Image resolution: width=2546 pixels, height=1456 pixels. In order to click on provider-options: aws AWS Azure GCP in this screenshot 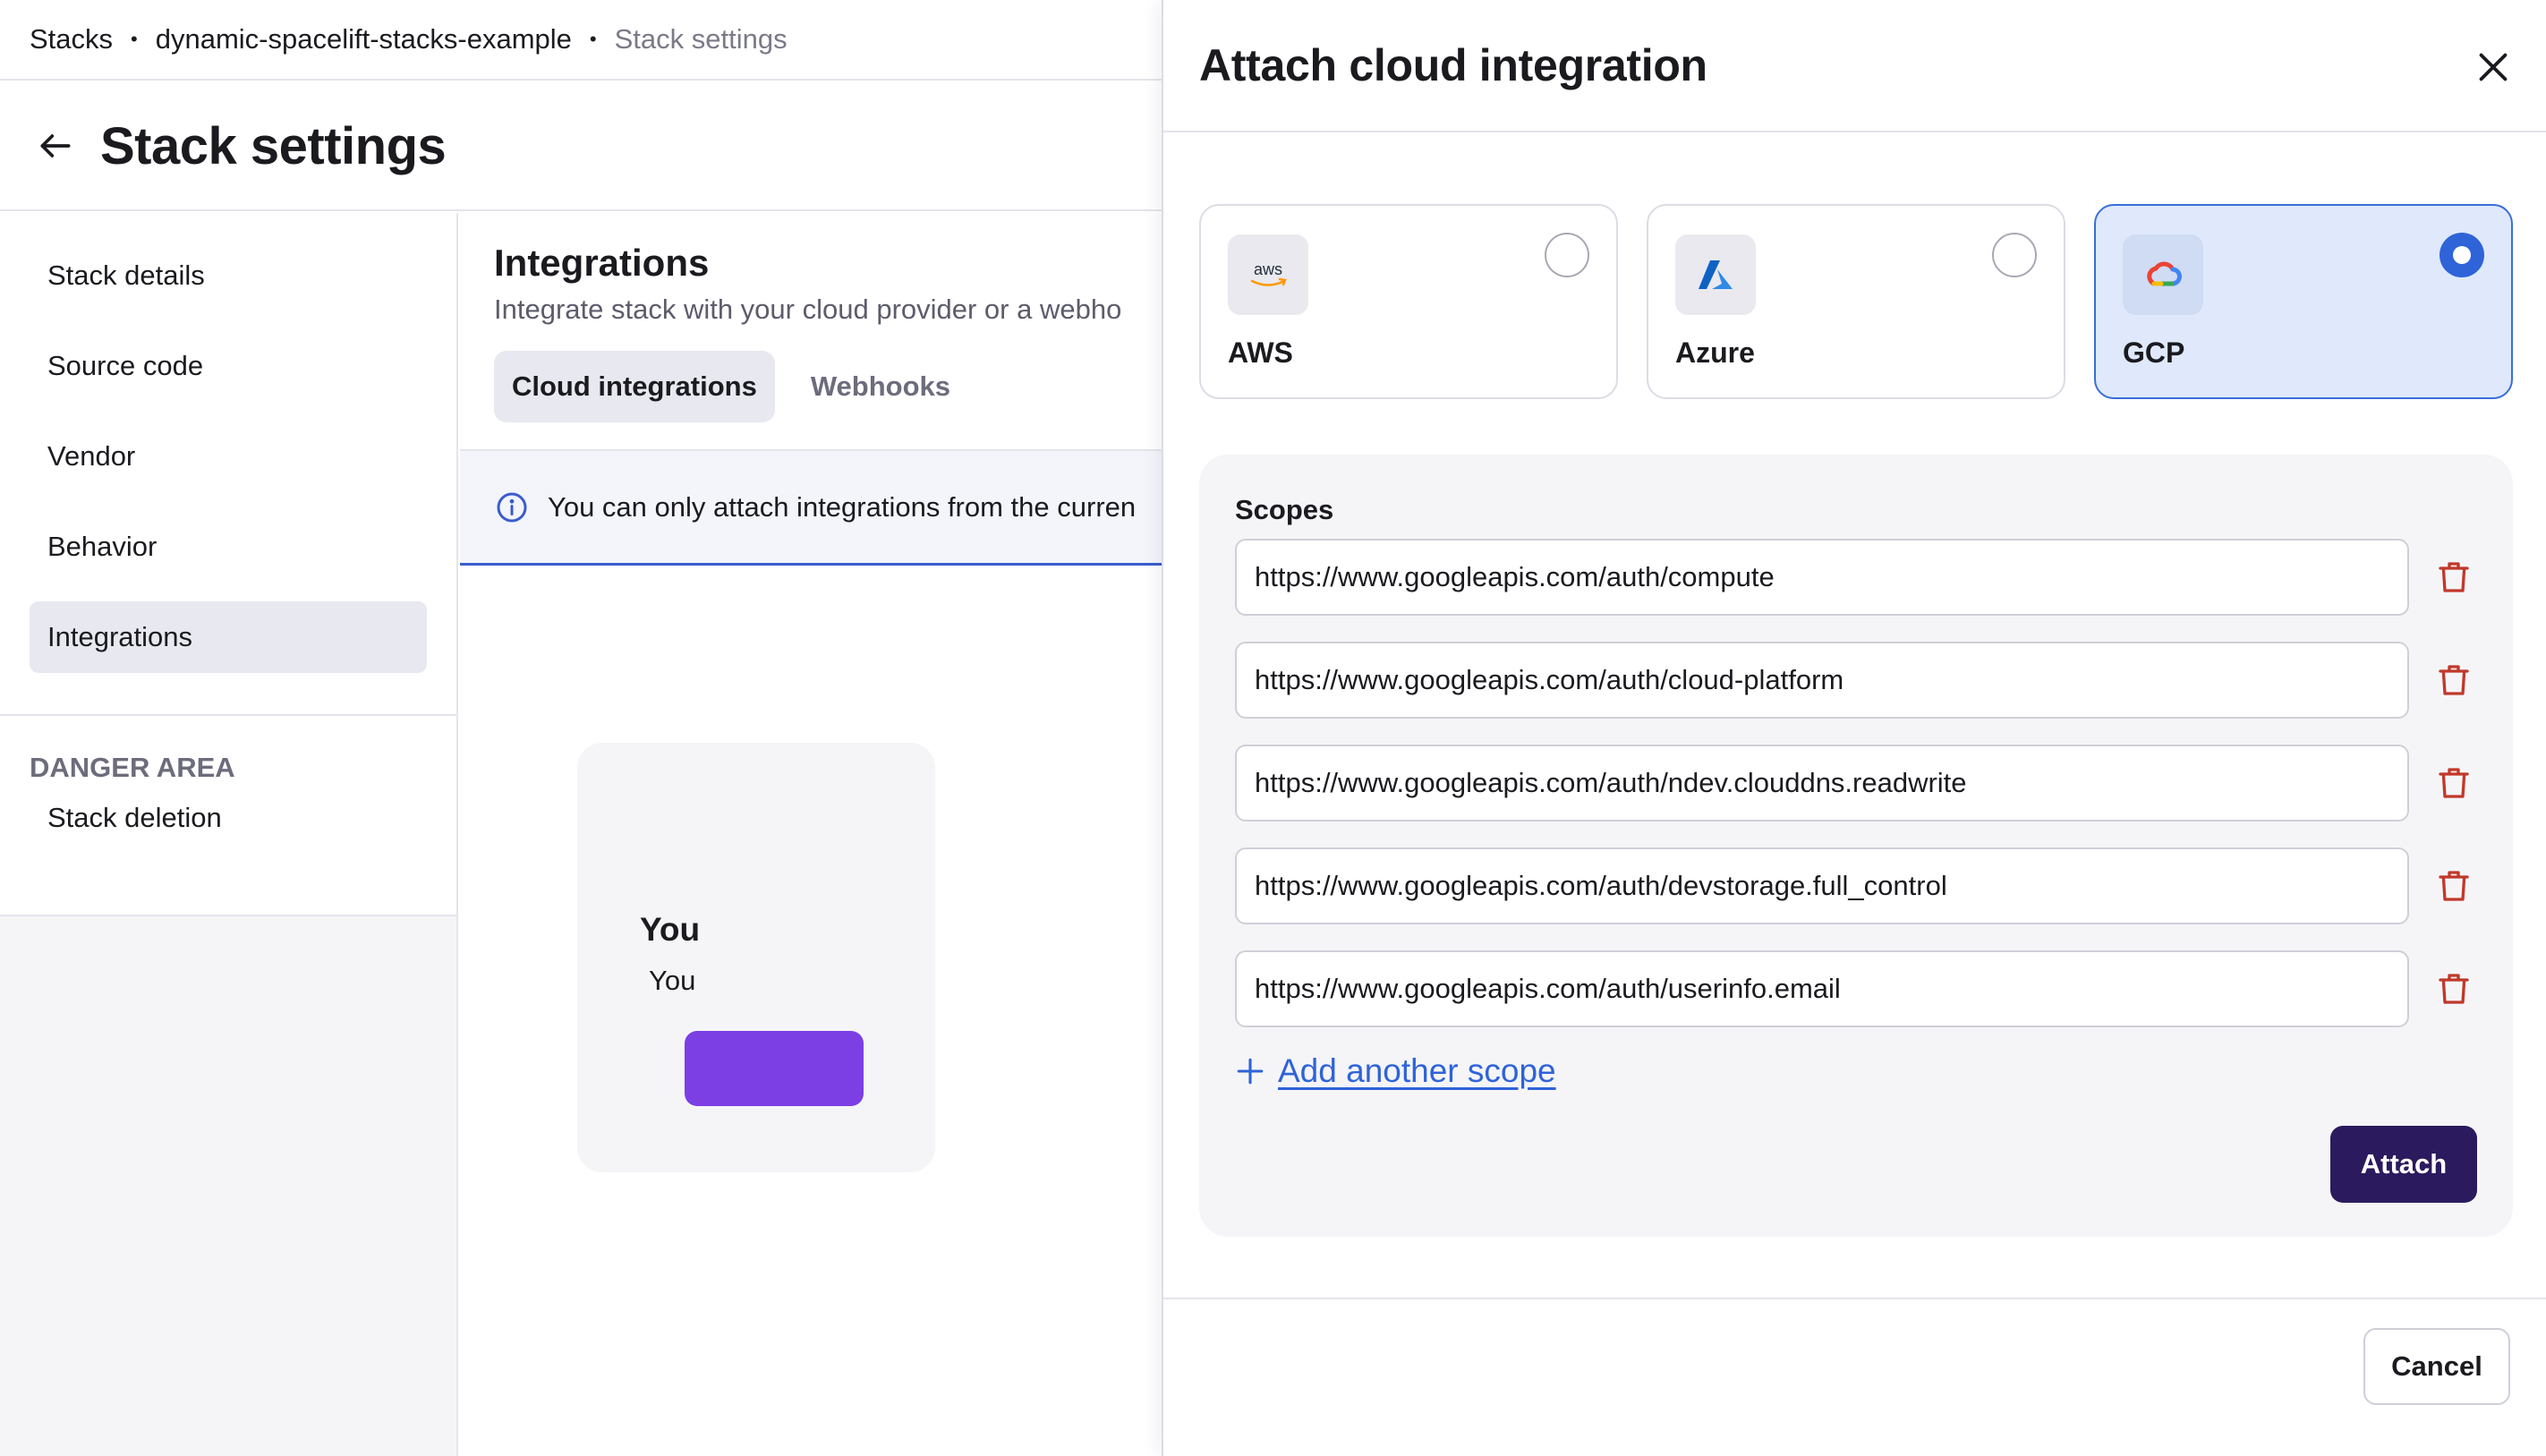, I will do `click(1856, 301)`.